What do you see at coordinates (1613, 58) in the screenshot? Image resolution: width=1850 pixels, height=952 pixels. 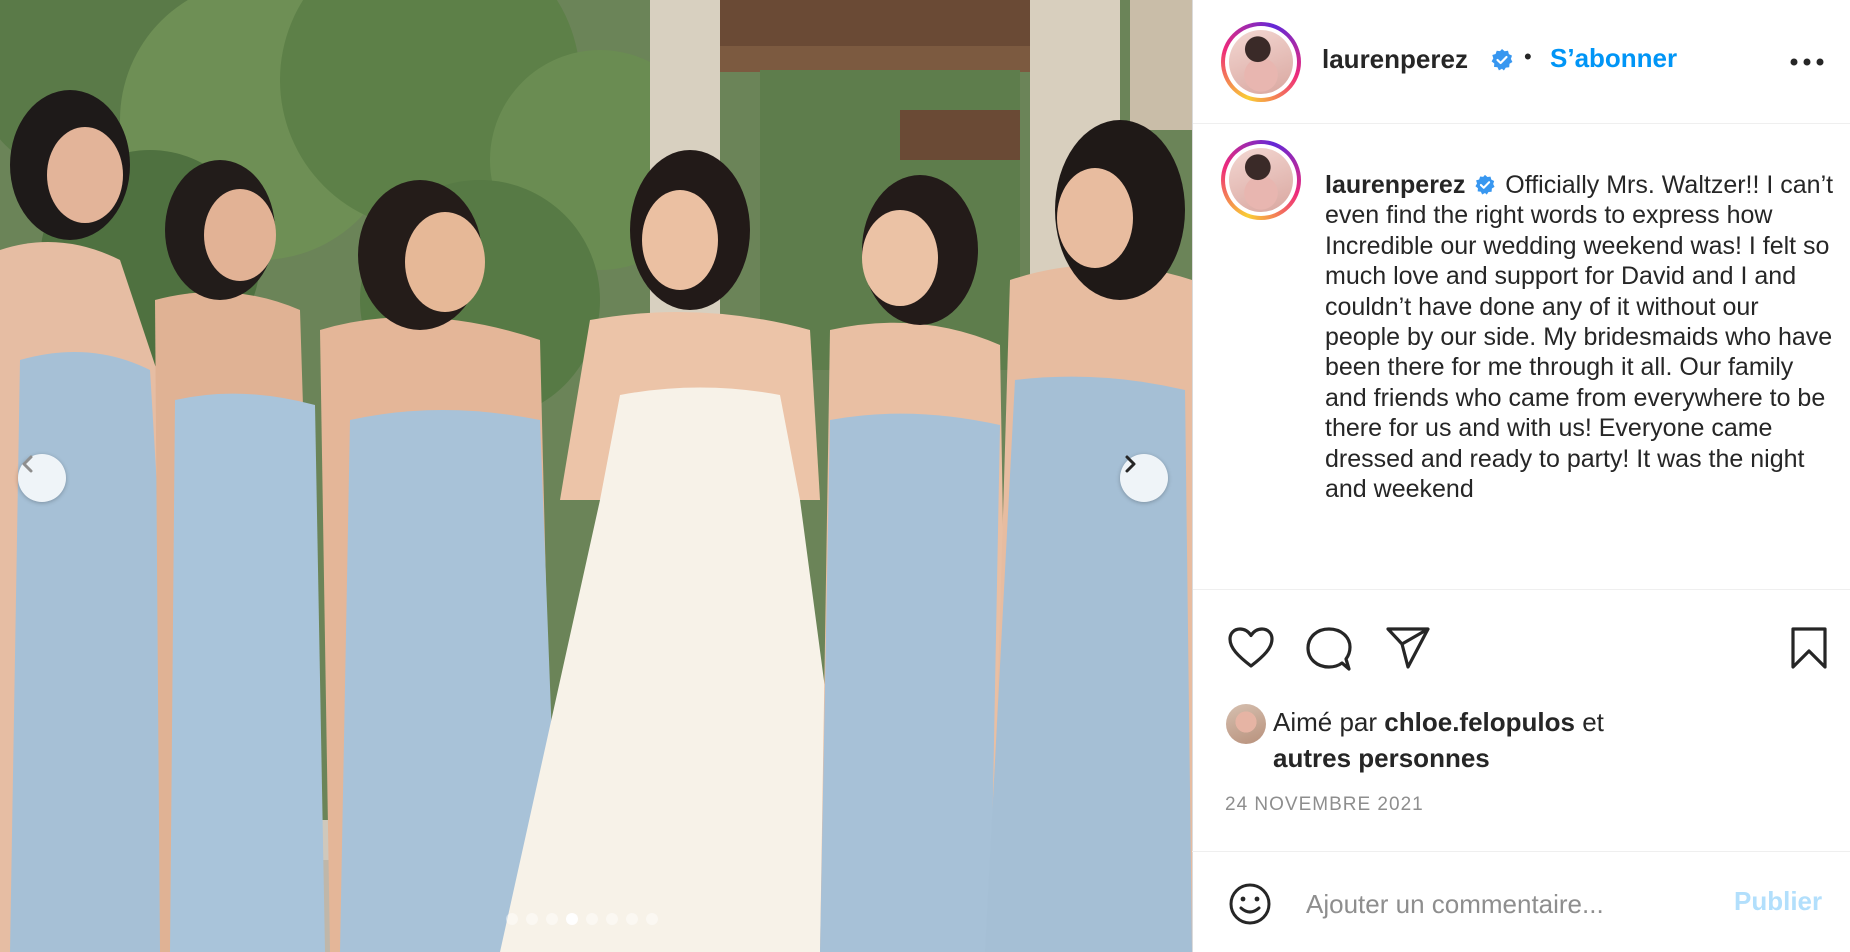 I see `follow-button: S’abonner` at bounding box center [1613, 58].